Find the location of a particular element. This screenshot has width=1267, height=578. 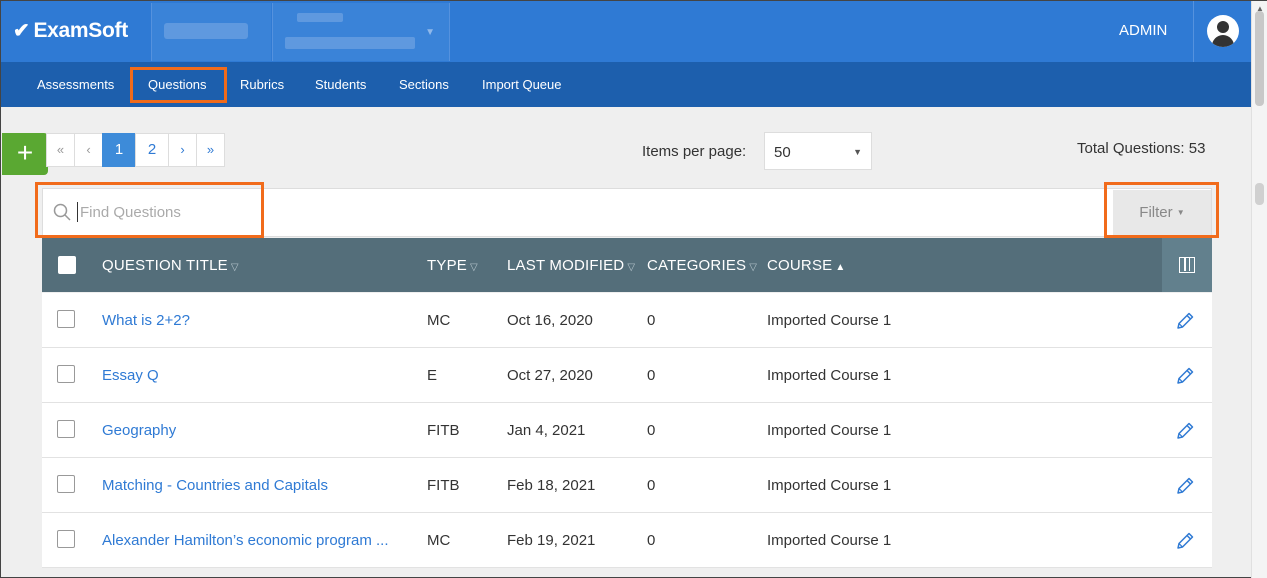

nav-rubrics: Rubrics is located at coordinates (262, 84).